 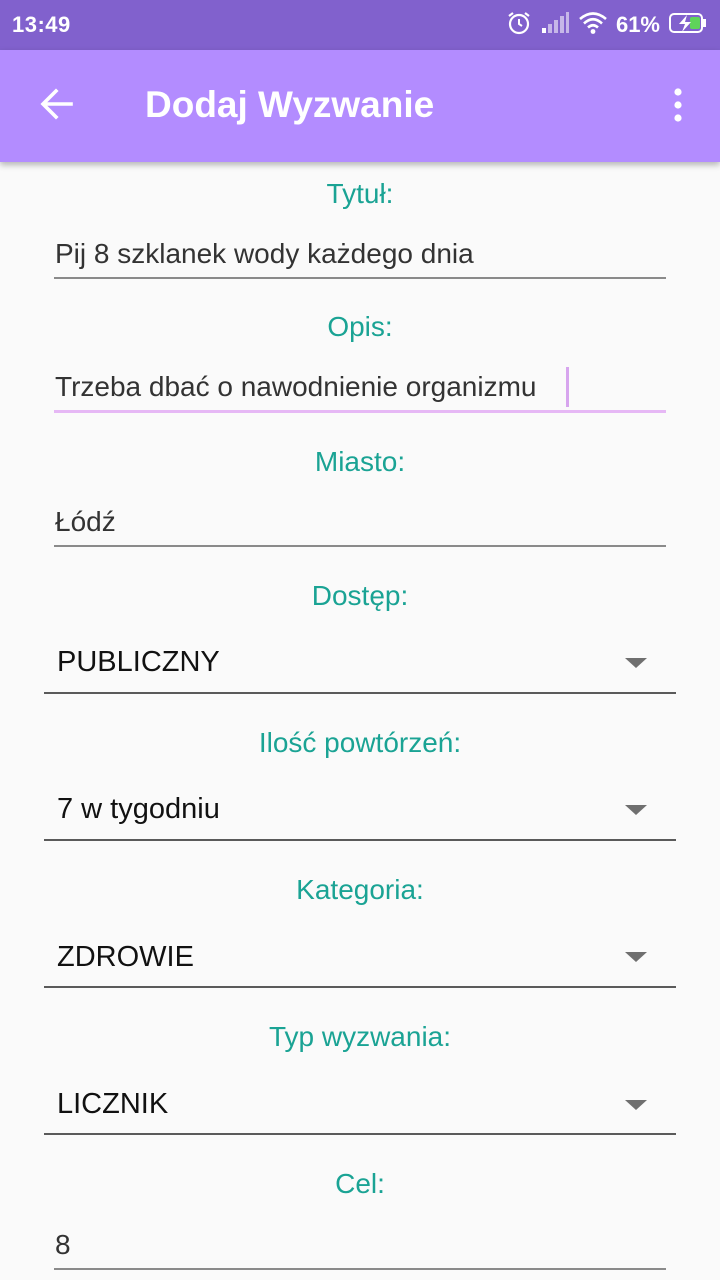 I want to click on more-vert-icon, so click(x=678, y=107).